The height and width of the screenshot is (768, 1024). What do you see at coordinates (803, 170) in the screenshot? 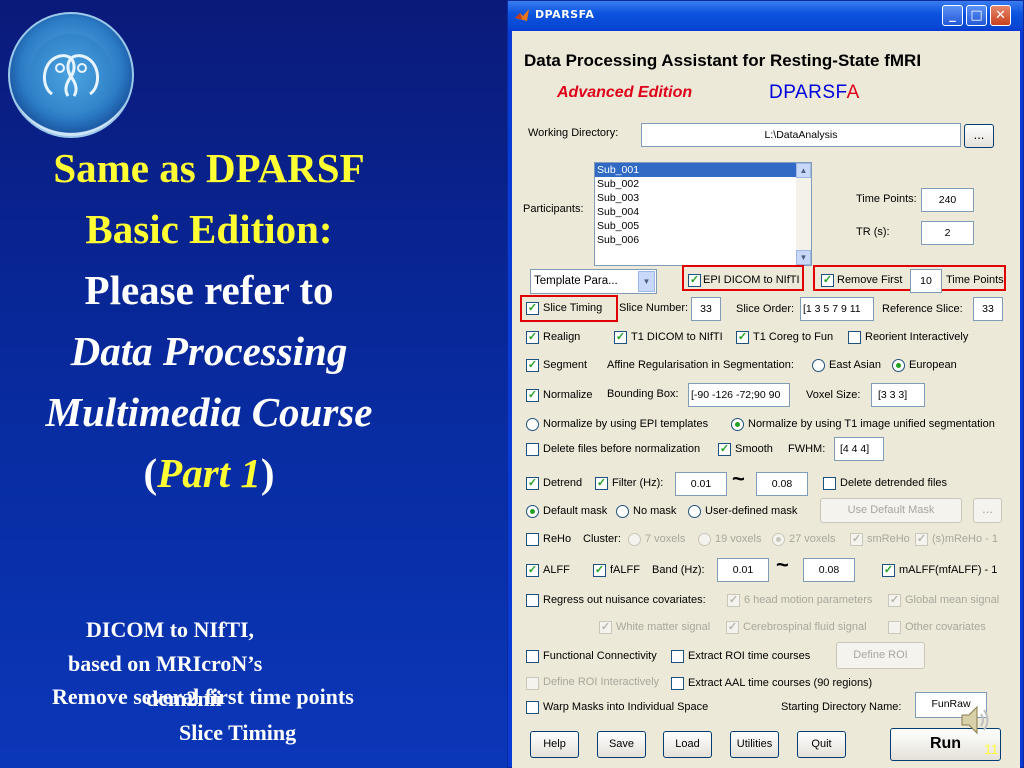
I see `scroll-up-icon: ▲` at bounding box center [803, 170].